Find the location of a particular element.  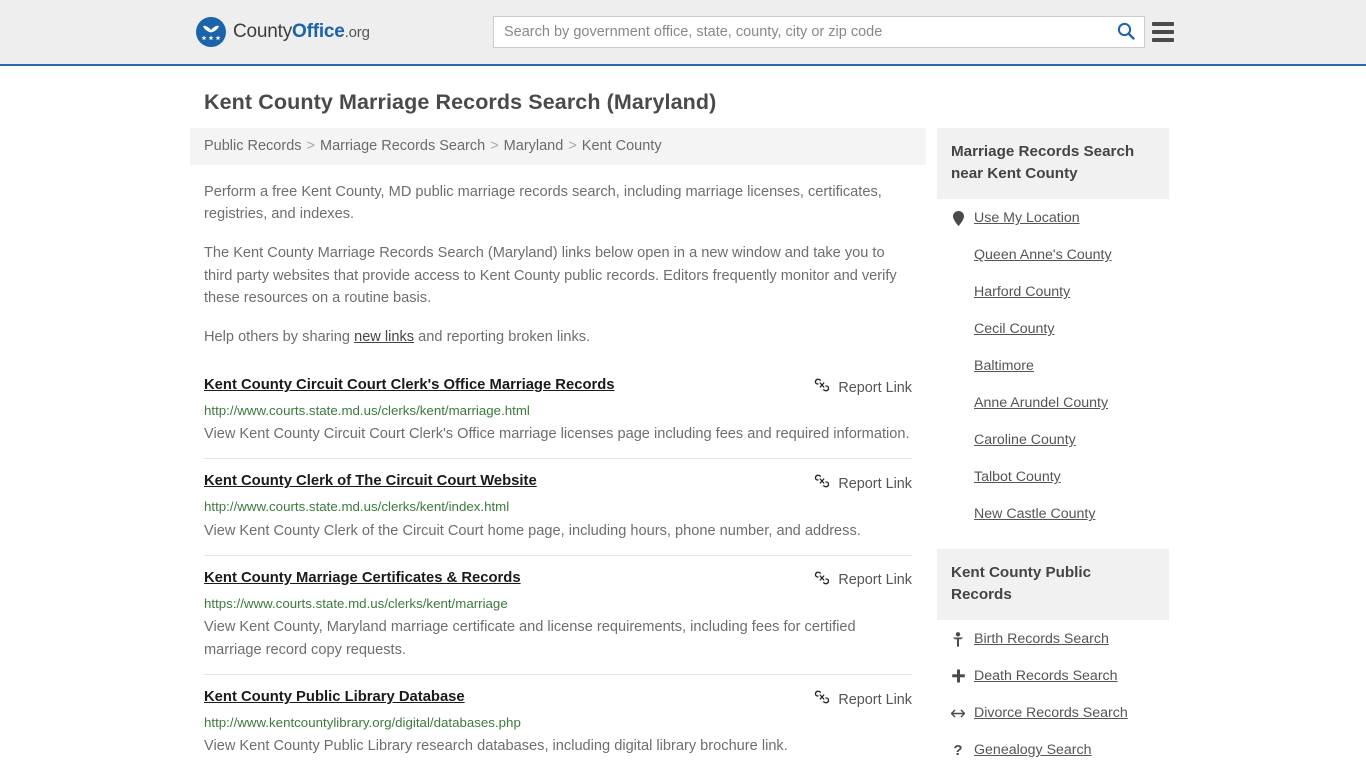

sidebar-item-label: Talbot County is located at coordinates (1017, 477).